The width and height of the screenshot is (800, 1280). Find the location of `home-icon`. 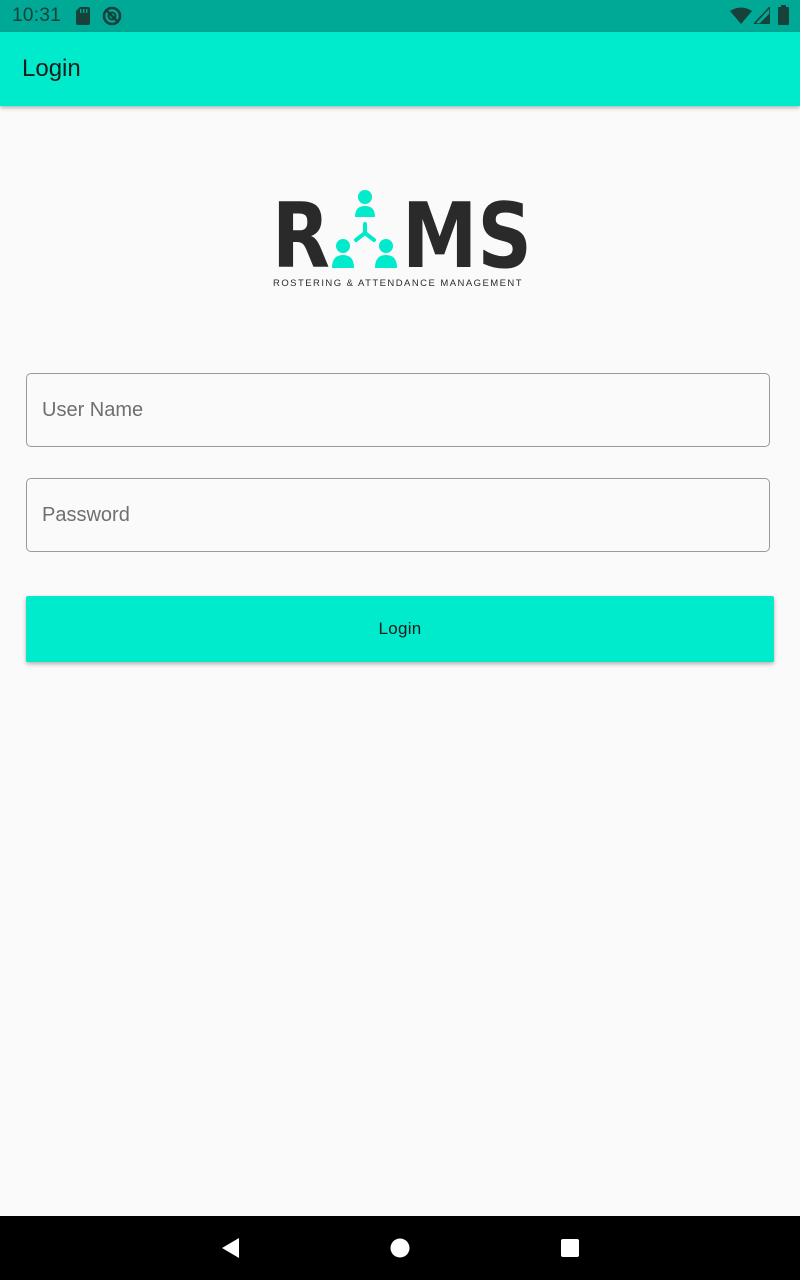

home-icon is located at coordinates (400, 1248).